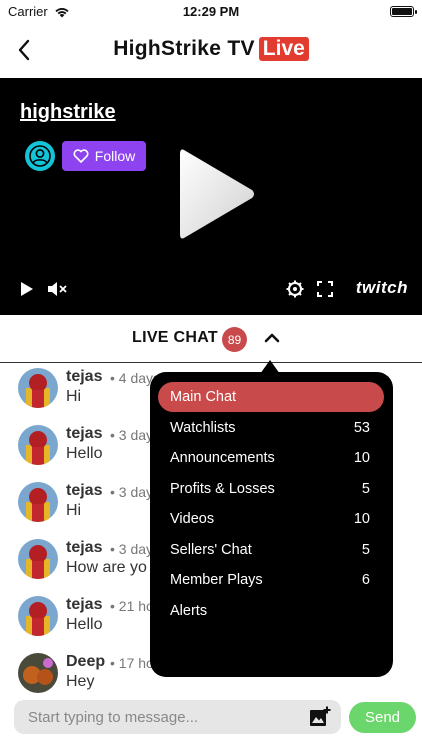 The height and width of the screenshot is (750, 422). I want to click on status-bar: Carrier 12:29 PM, so click(211, 12).